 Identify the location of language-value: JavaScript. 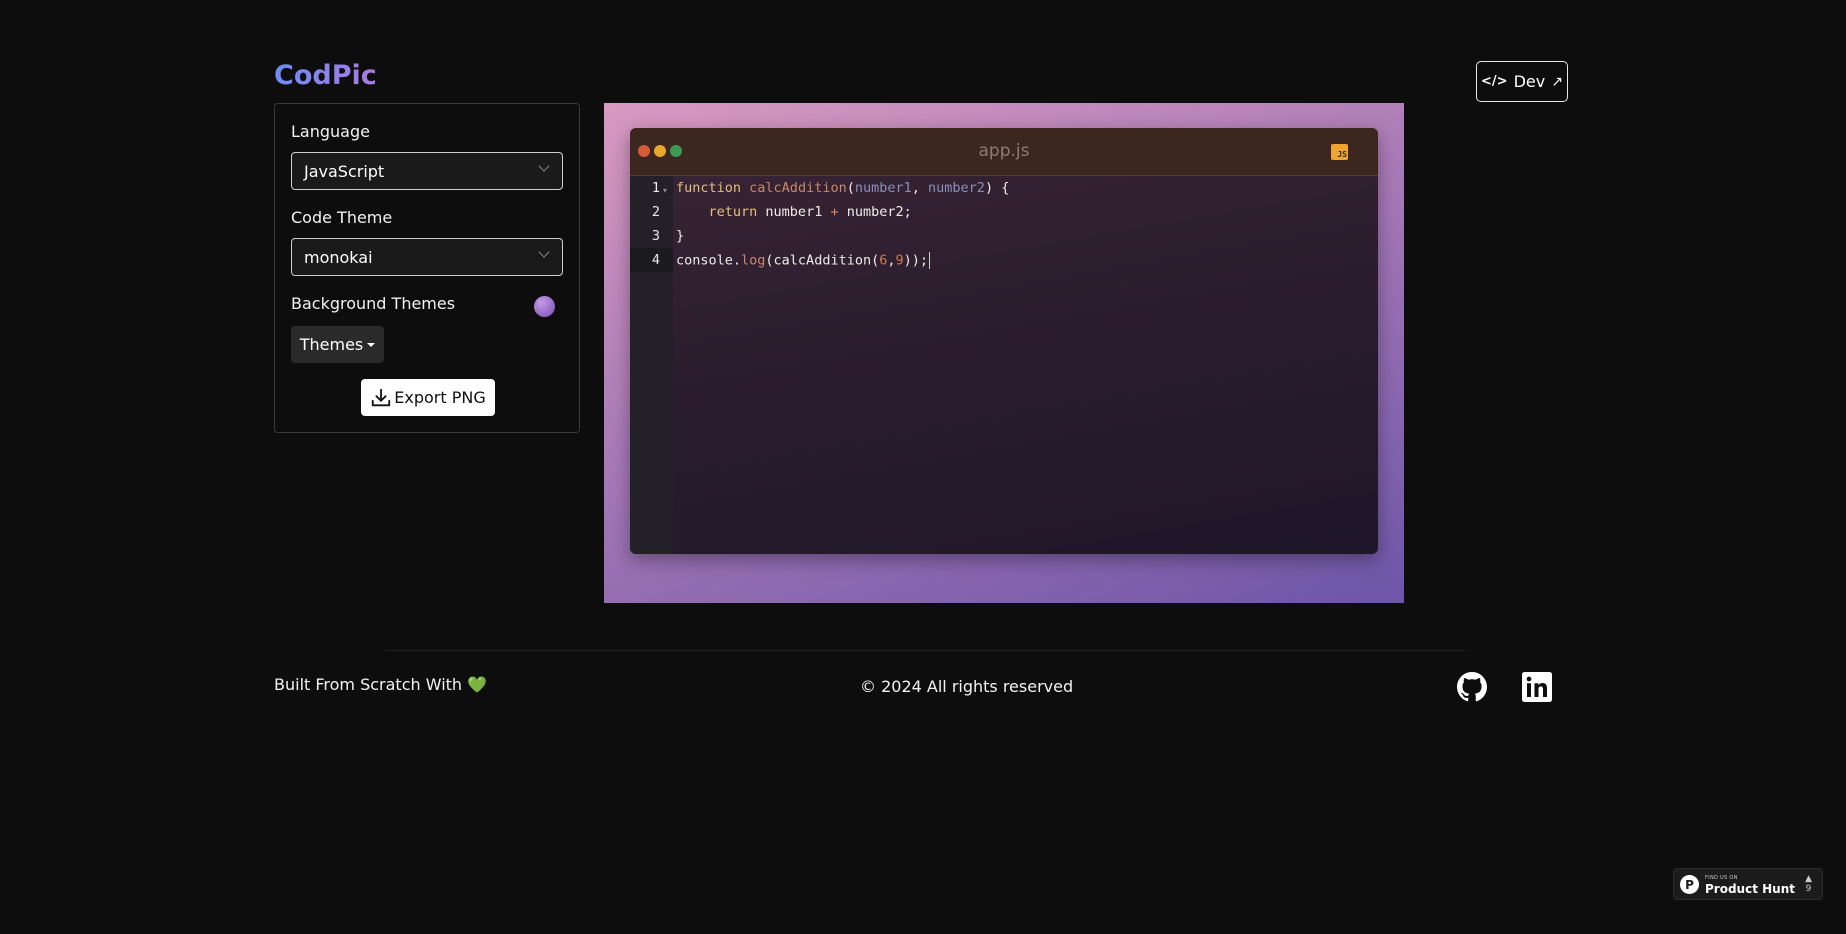
(344, 171).